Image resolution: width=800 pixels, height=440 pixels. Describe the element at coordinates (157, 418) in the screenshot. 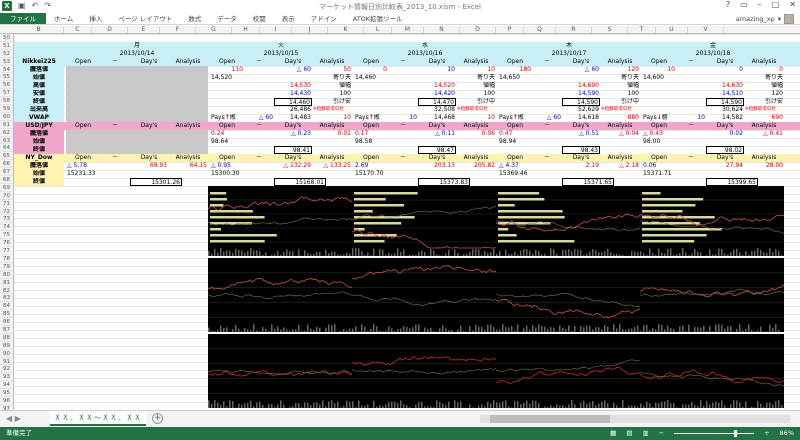

I see `add-sheet-icon: +` at that location.